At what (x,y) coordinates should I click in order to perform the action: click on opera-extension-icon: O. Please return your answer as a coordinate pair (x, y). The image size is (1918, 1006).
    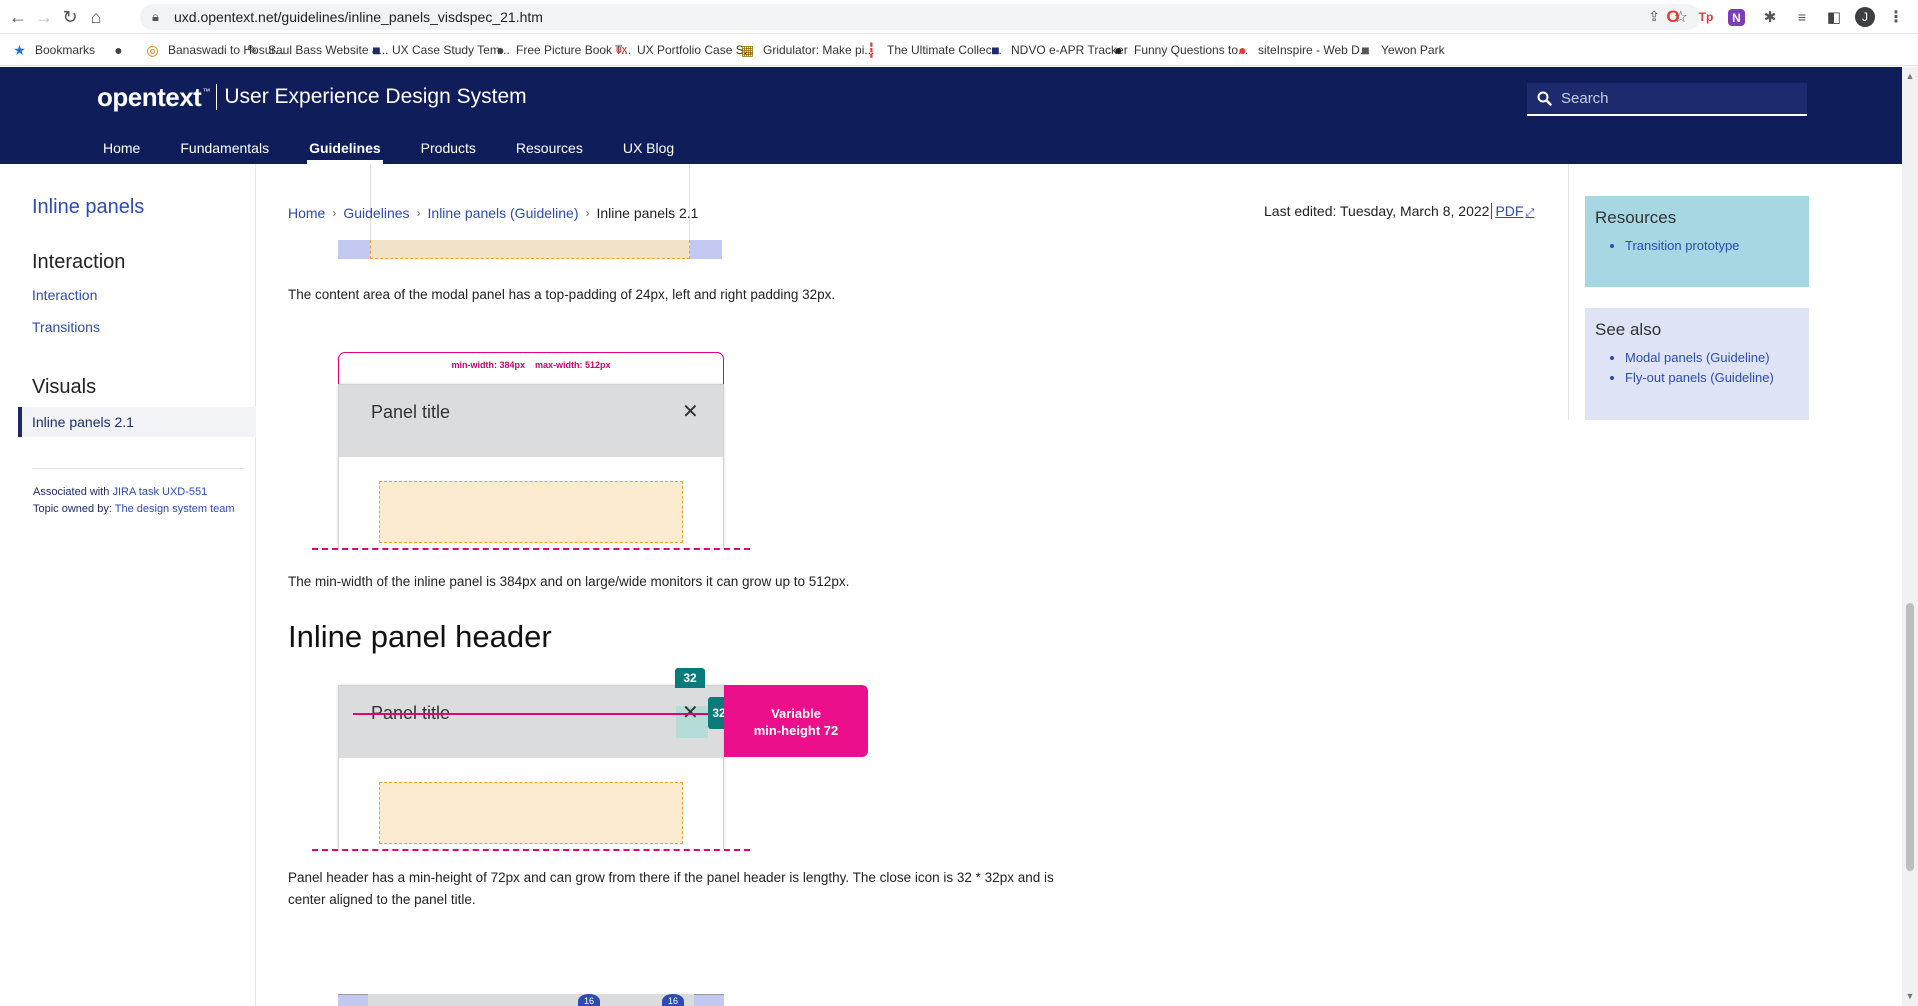
    Looking at the image, I should click on (1673, 17).